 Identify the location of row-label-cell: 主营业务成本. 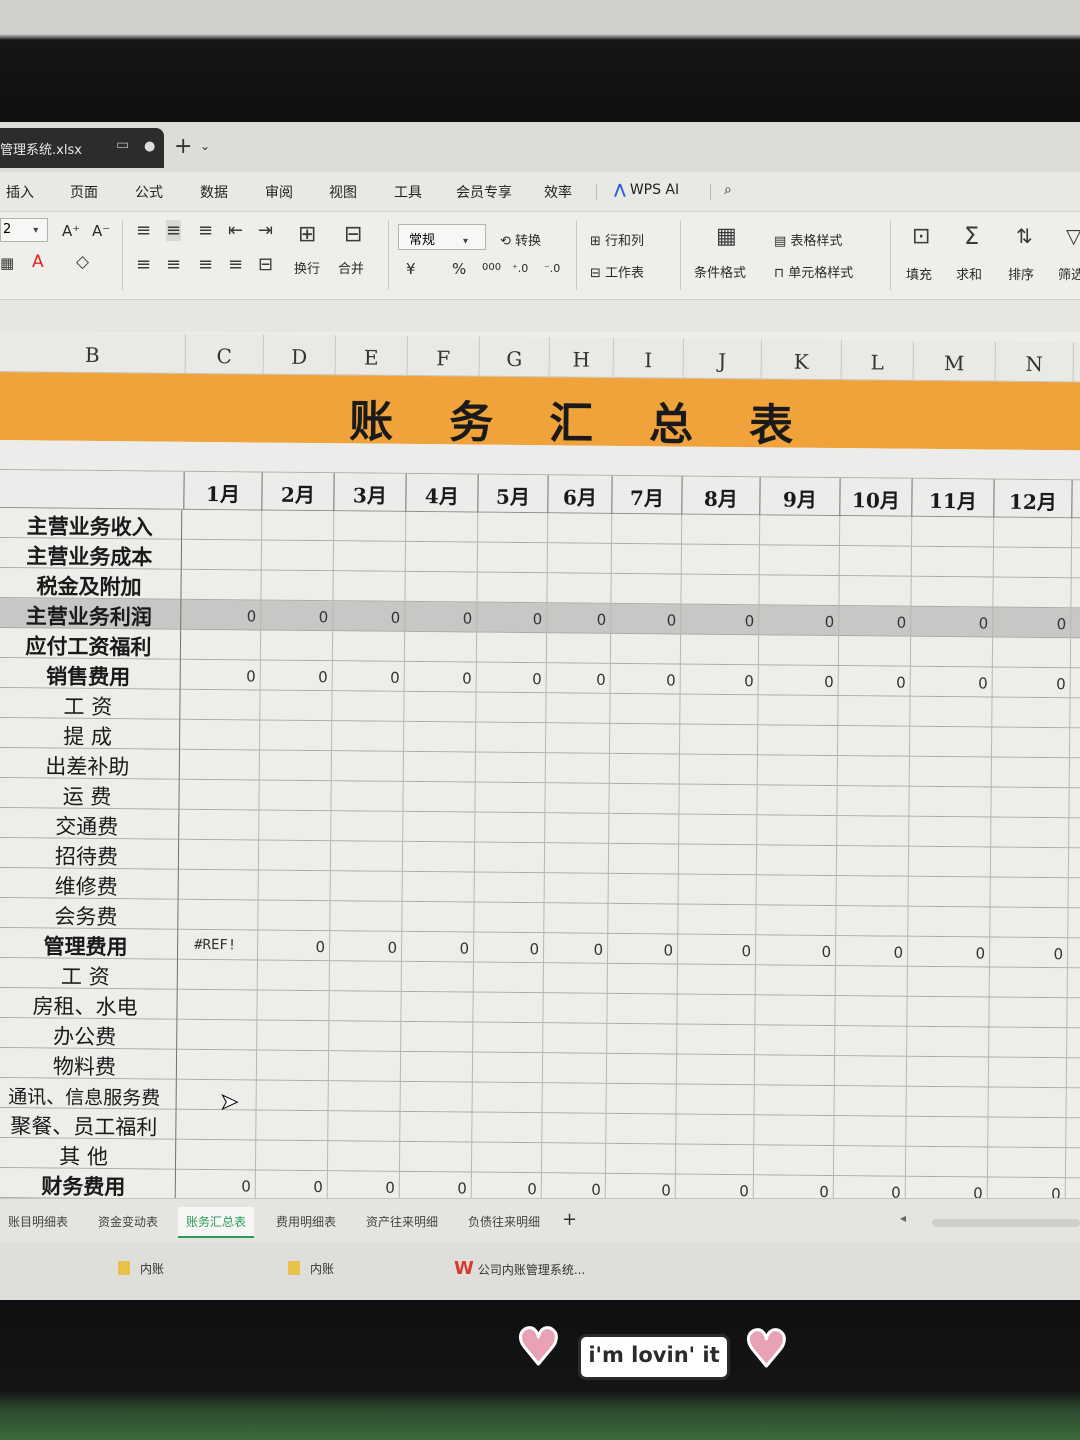
(91, 553).